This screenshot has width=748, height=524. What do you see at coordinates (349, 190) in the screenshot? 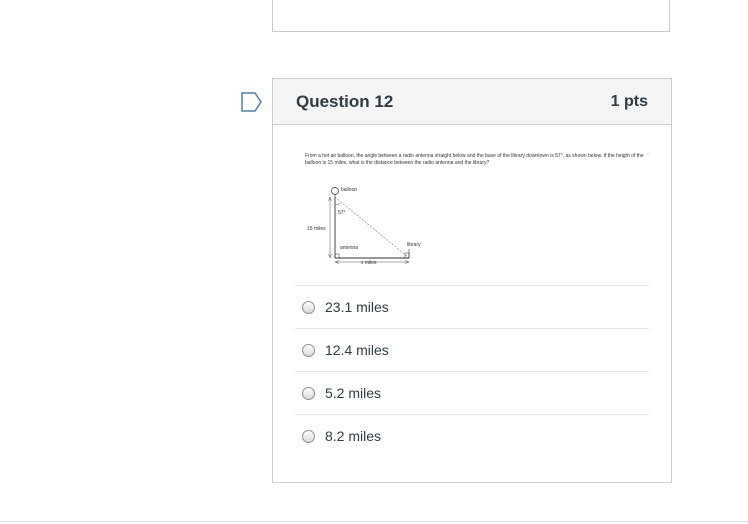
I see `balloon-label: balloon` at bounding box center [349, 190].